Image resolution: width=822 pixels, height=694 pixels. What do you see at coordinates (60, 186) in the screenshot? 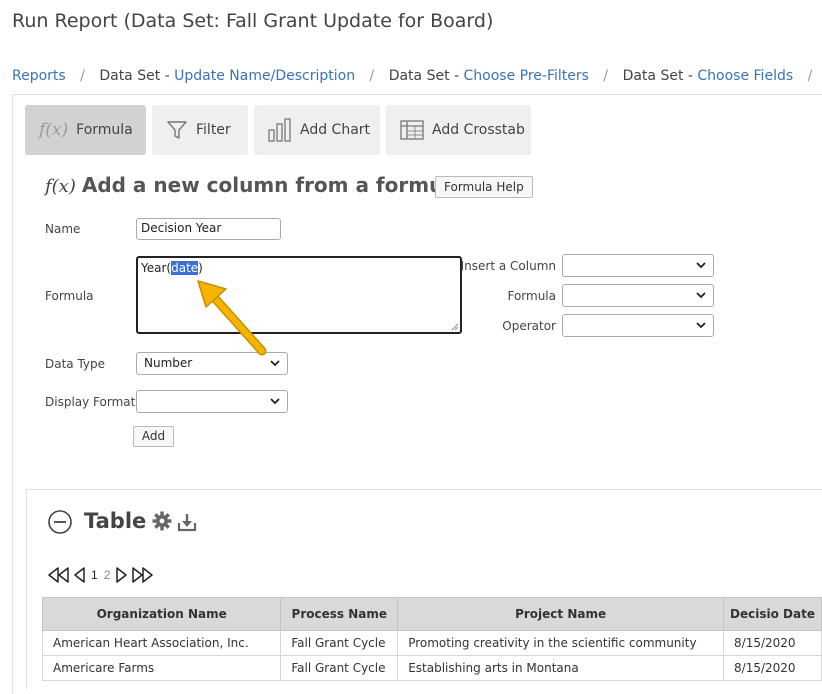
I see `formula-heading-icon: f(x)` at bounding box center [60, 186].